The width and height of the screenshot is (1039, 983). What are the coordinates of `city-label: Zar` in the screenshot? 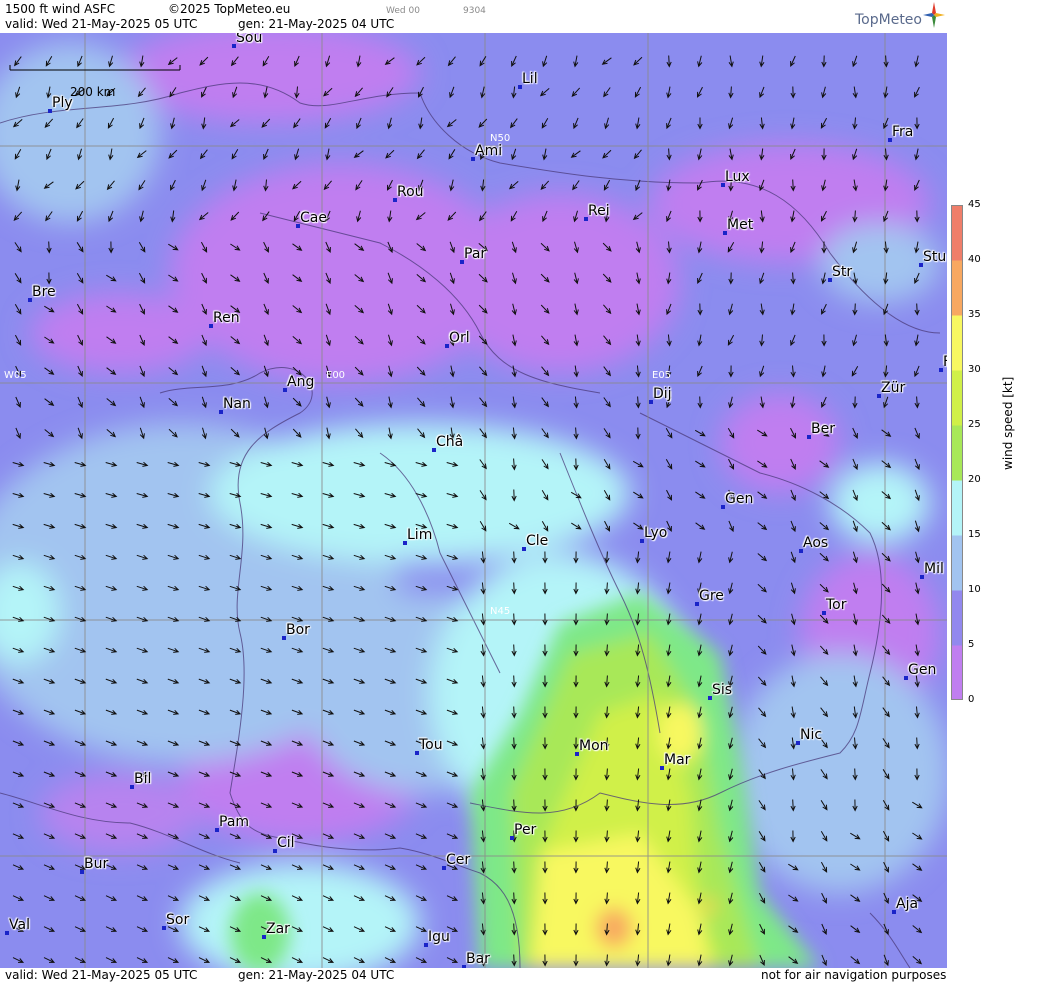 It's located at (278, 929).